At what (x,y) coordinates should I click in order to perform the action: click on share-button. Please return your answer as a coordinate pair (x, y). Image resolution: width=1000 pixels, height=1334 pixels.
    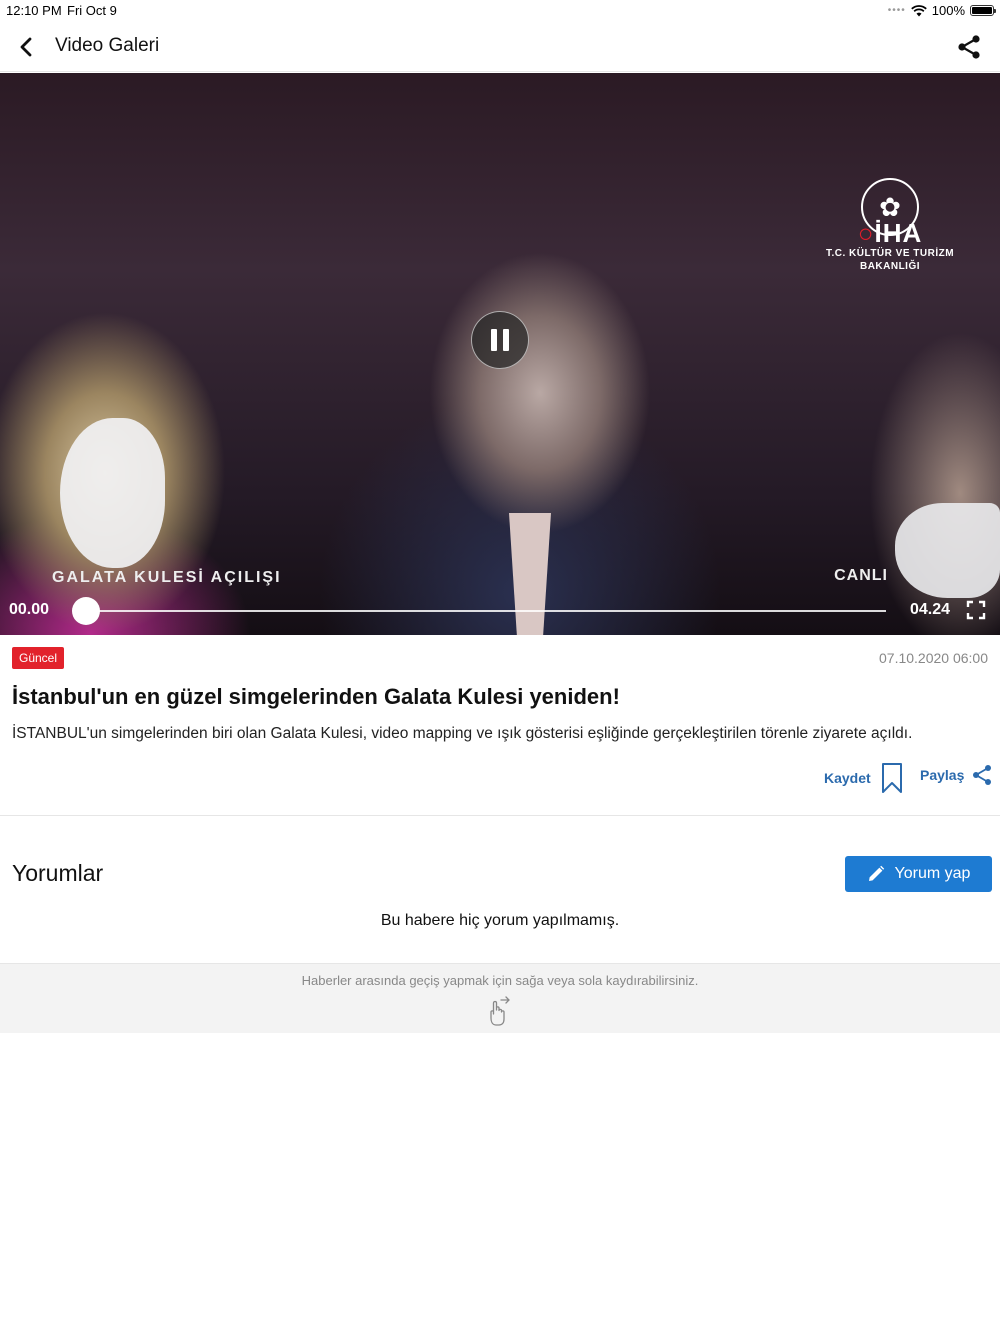
    Looking at the image, I should click on (969, 47).